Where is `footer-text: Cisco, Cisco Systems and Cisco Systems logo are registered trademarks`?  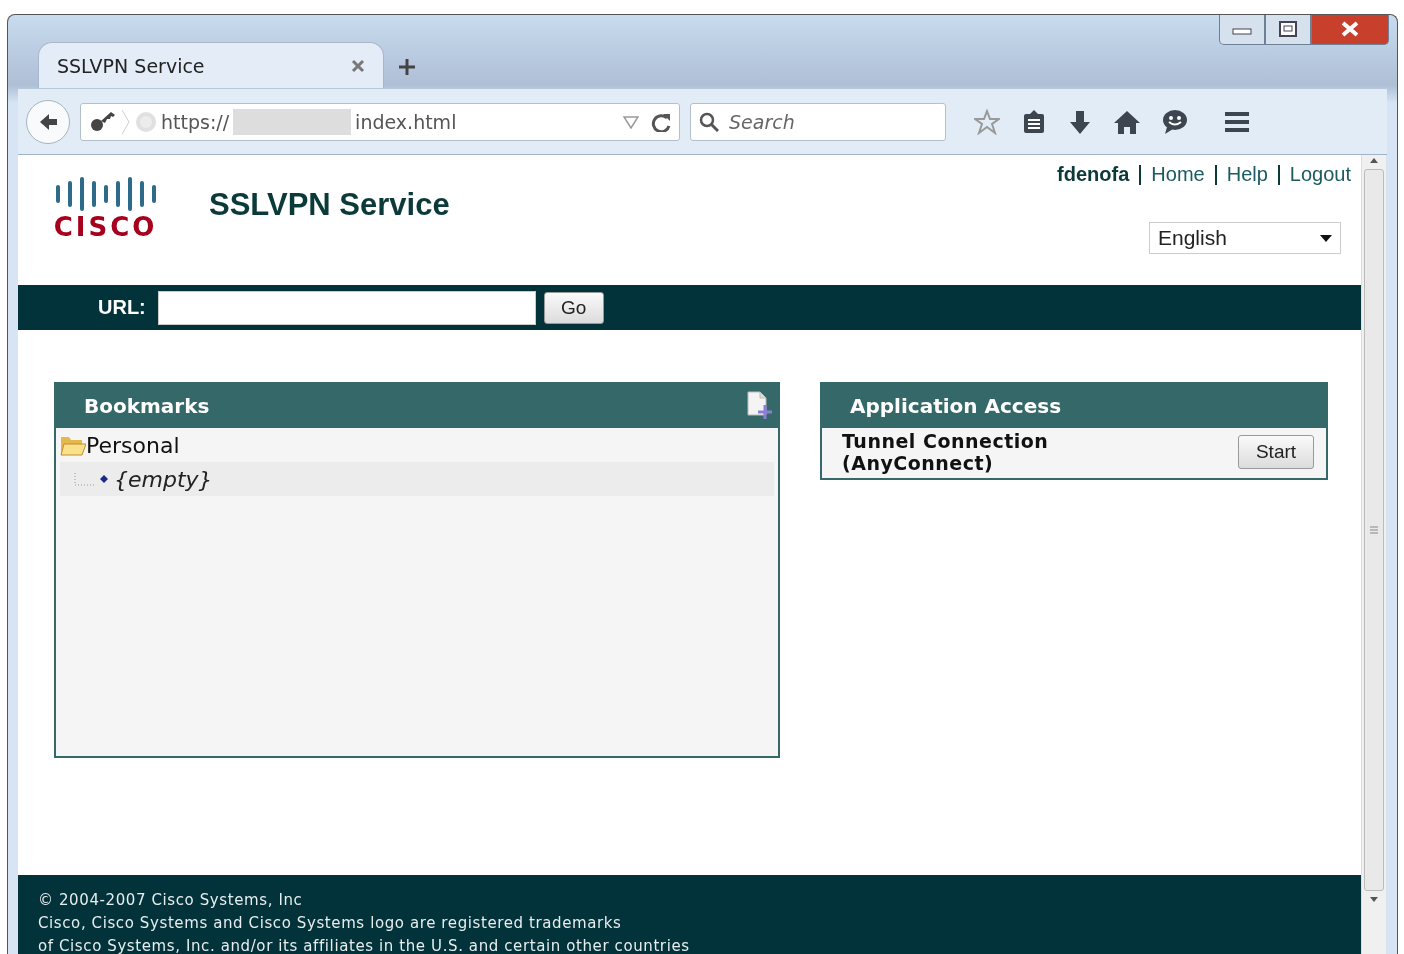 footer-text: Cisco, Cisco Systems and Cisco Systems logo are registered trademarks is located at coordinates (330, 923).